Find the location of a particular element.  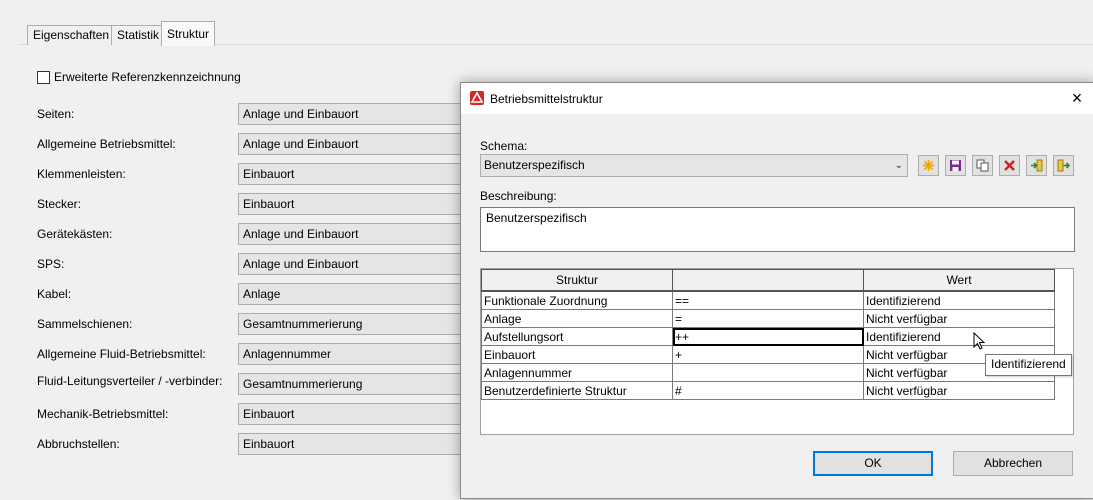

copy-icon is located at coordinates (982, 165).